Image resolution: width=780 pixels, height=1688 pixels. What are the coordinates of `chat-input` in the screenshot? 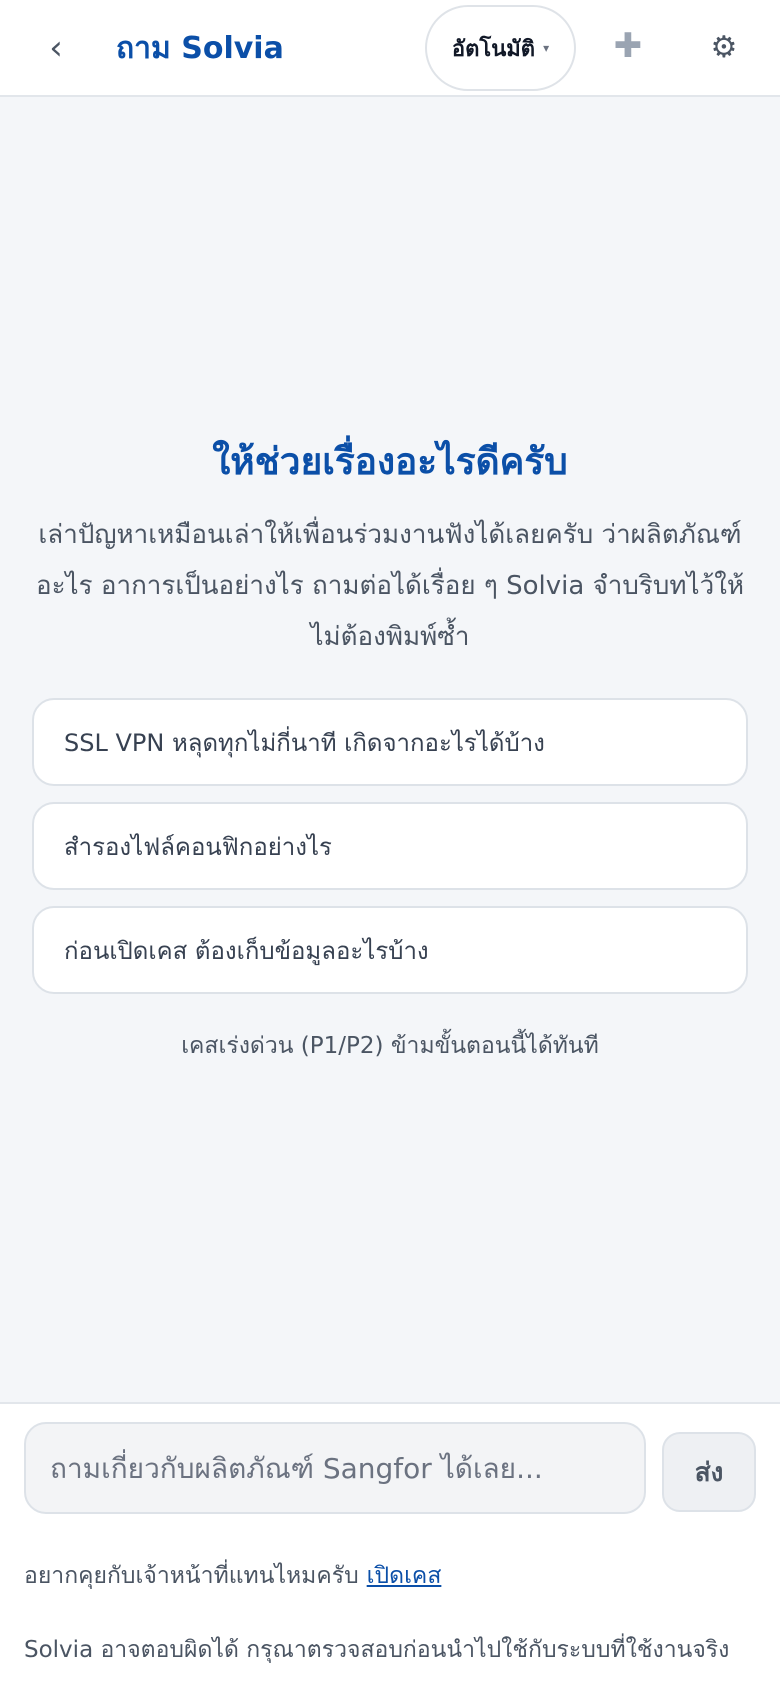 It's located at (335, 1468).